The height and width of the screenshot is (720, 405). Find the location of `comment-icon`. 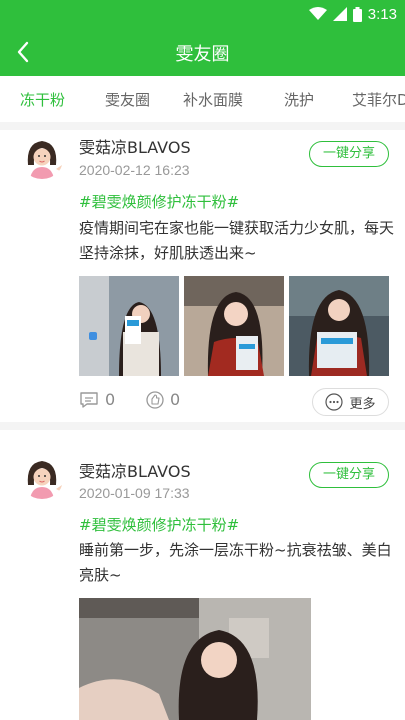

comment-icon is located at coordinates (89, 399).